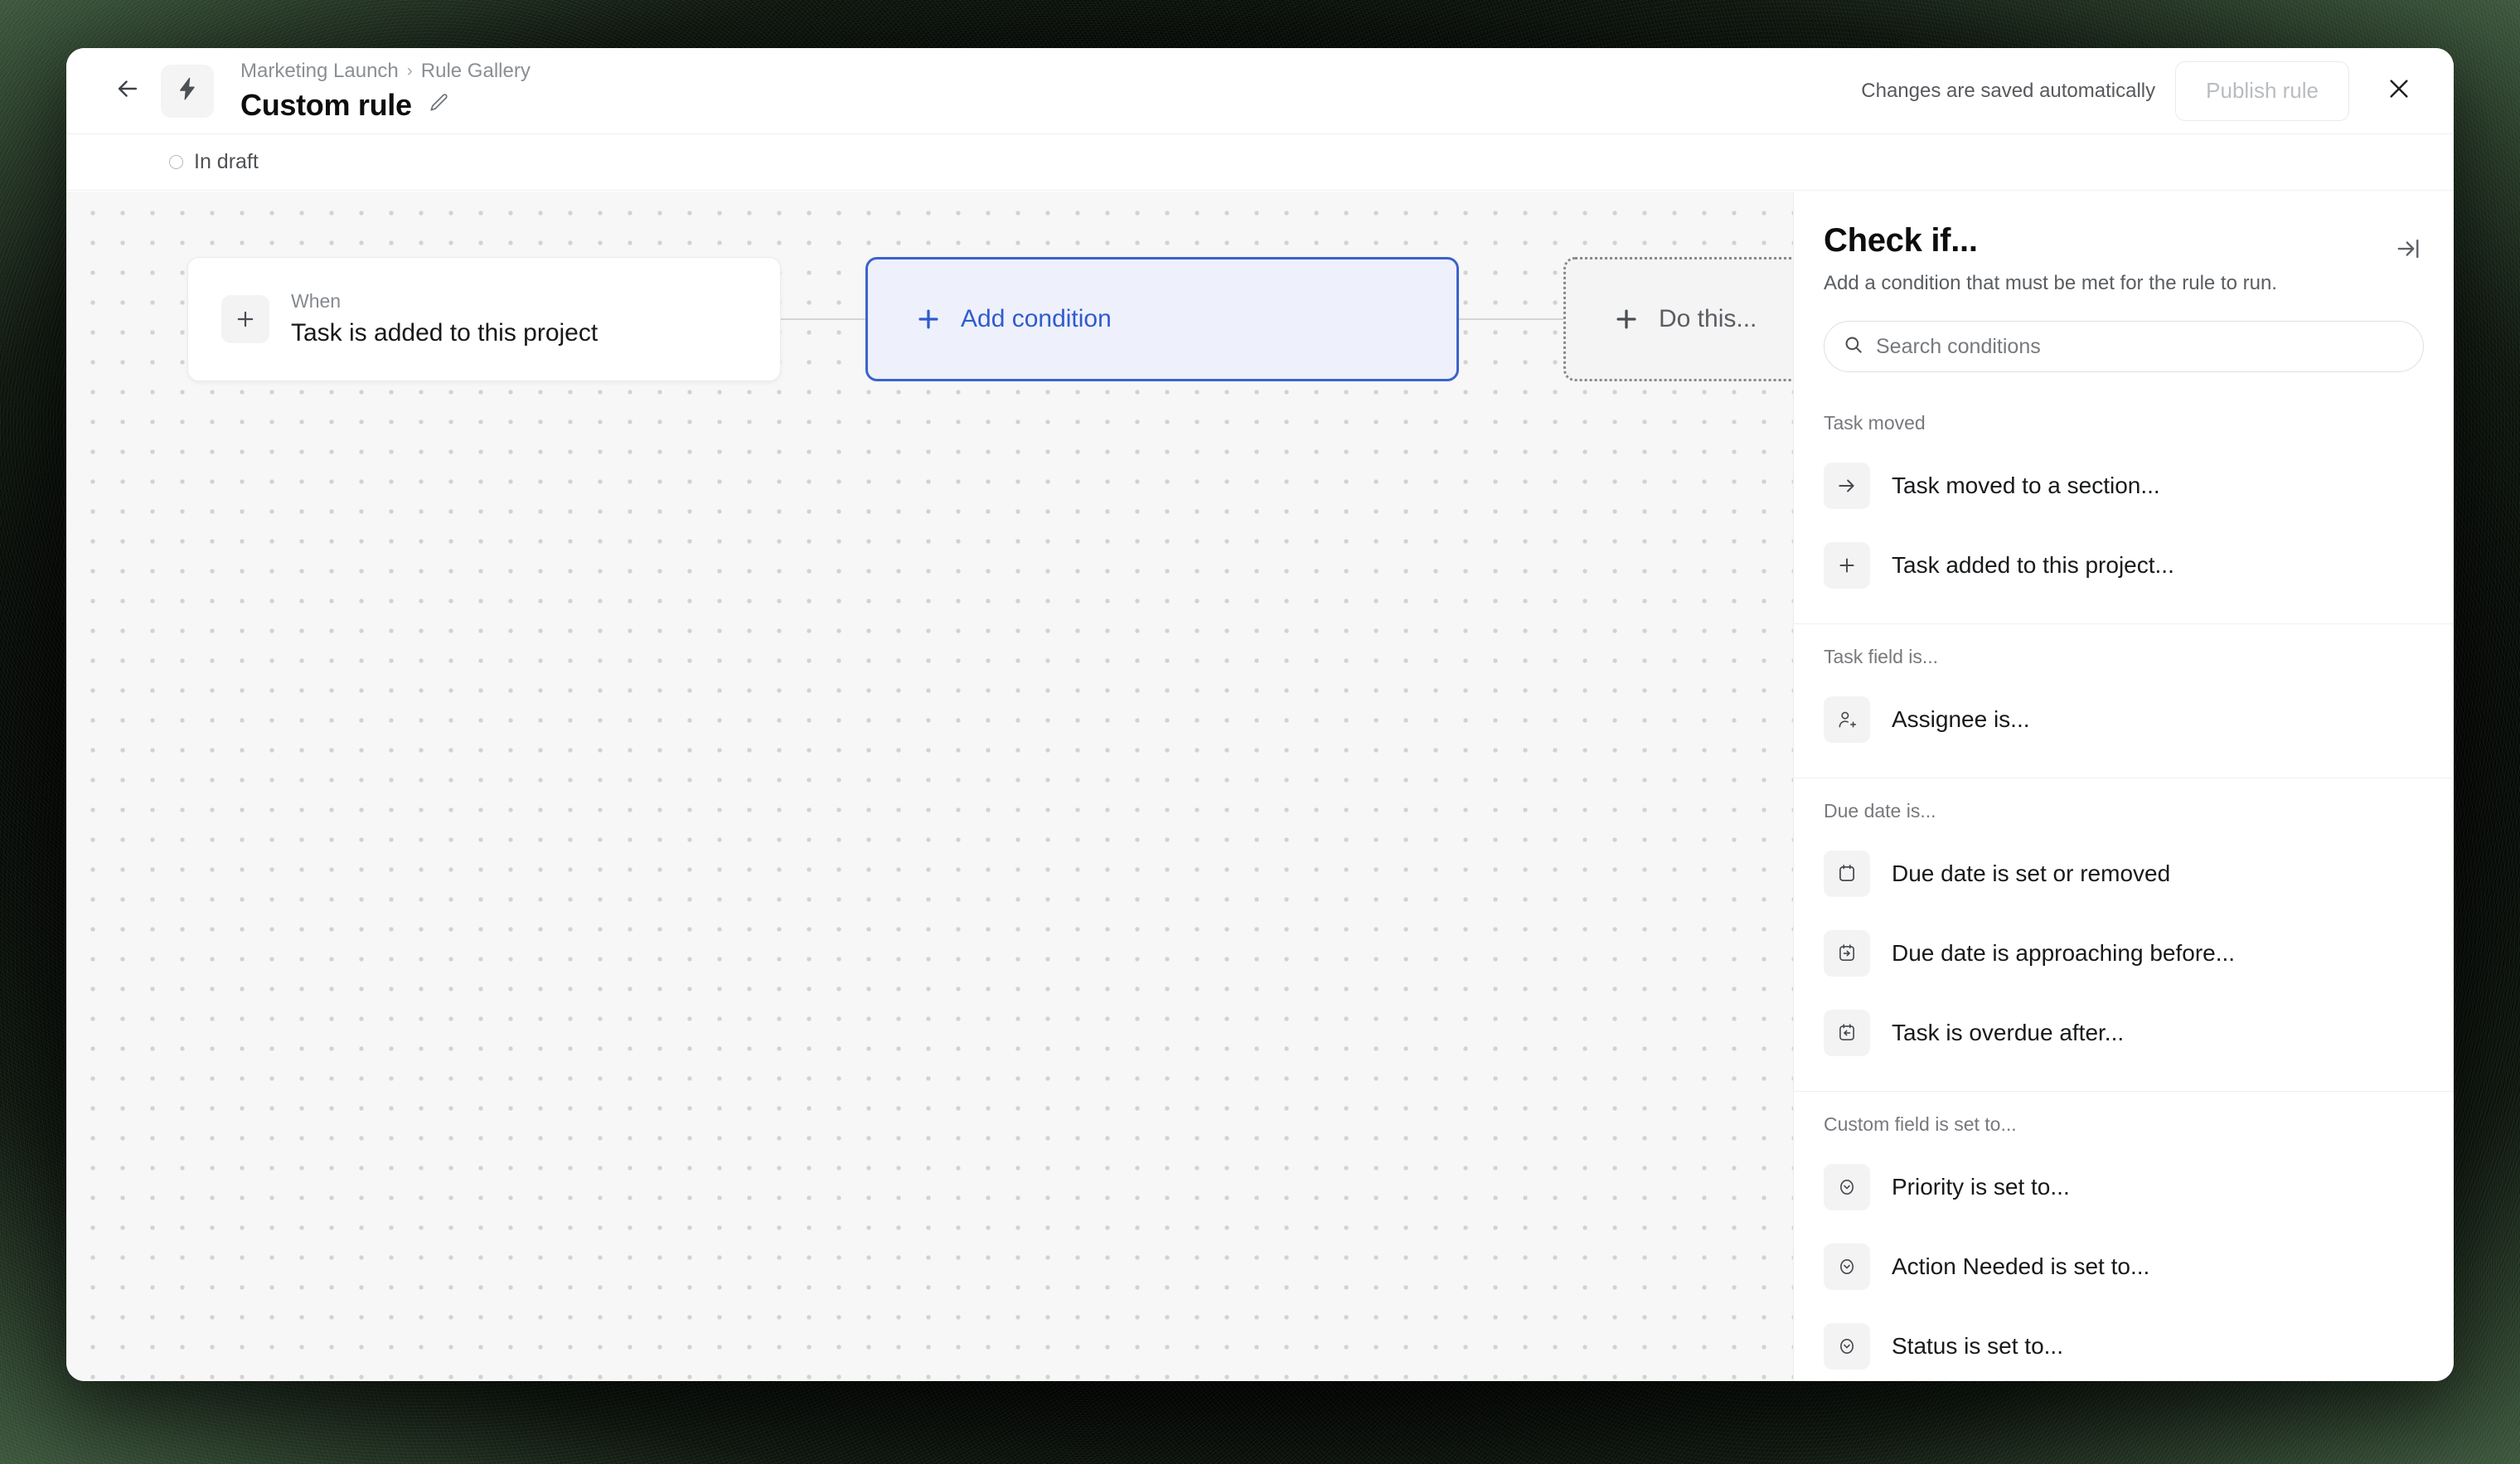 This screenshot has width=2520, height=1464. What do you see at coordinates (1847, 720) in the screenshot?
I see `person-add-icon` at bounding box center [1847, 720].